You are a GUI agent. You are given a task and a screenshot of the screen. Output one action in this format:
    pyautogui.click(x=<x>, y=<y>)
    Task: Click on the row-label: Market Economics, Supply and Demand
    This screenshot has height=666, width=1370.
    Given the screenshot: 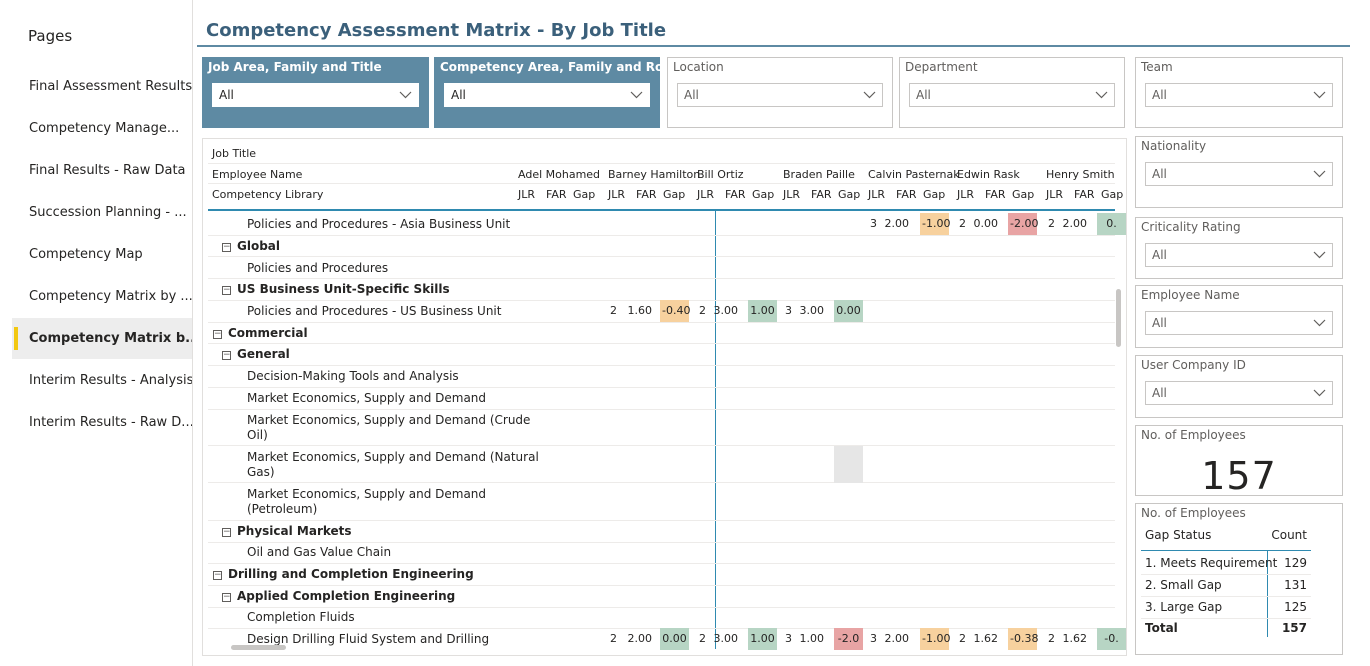 What is the action you would take?
    pyautogui.click(x=367, y=398)
    